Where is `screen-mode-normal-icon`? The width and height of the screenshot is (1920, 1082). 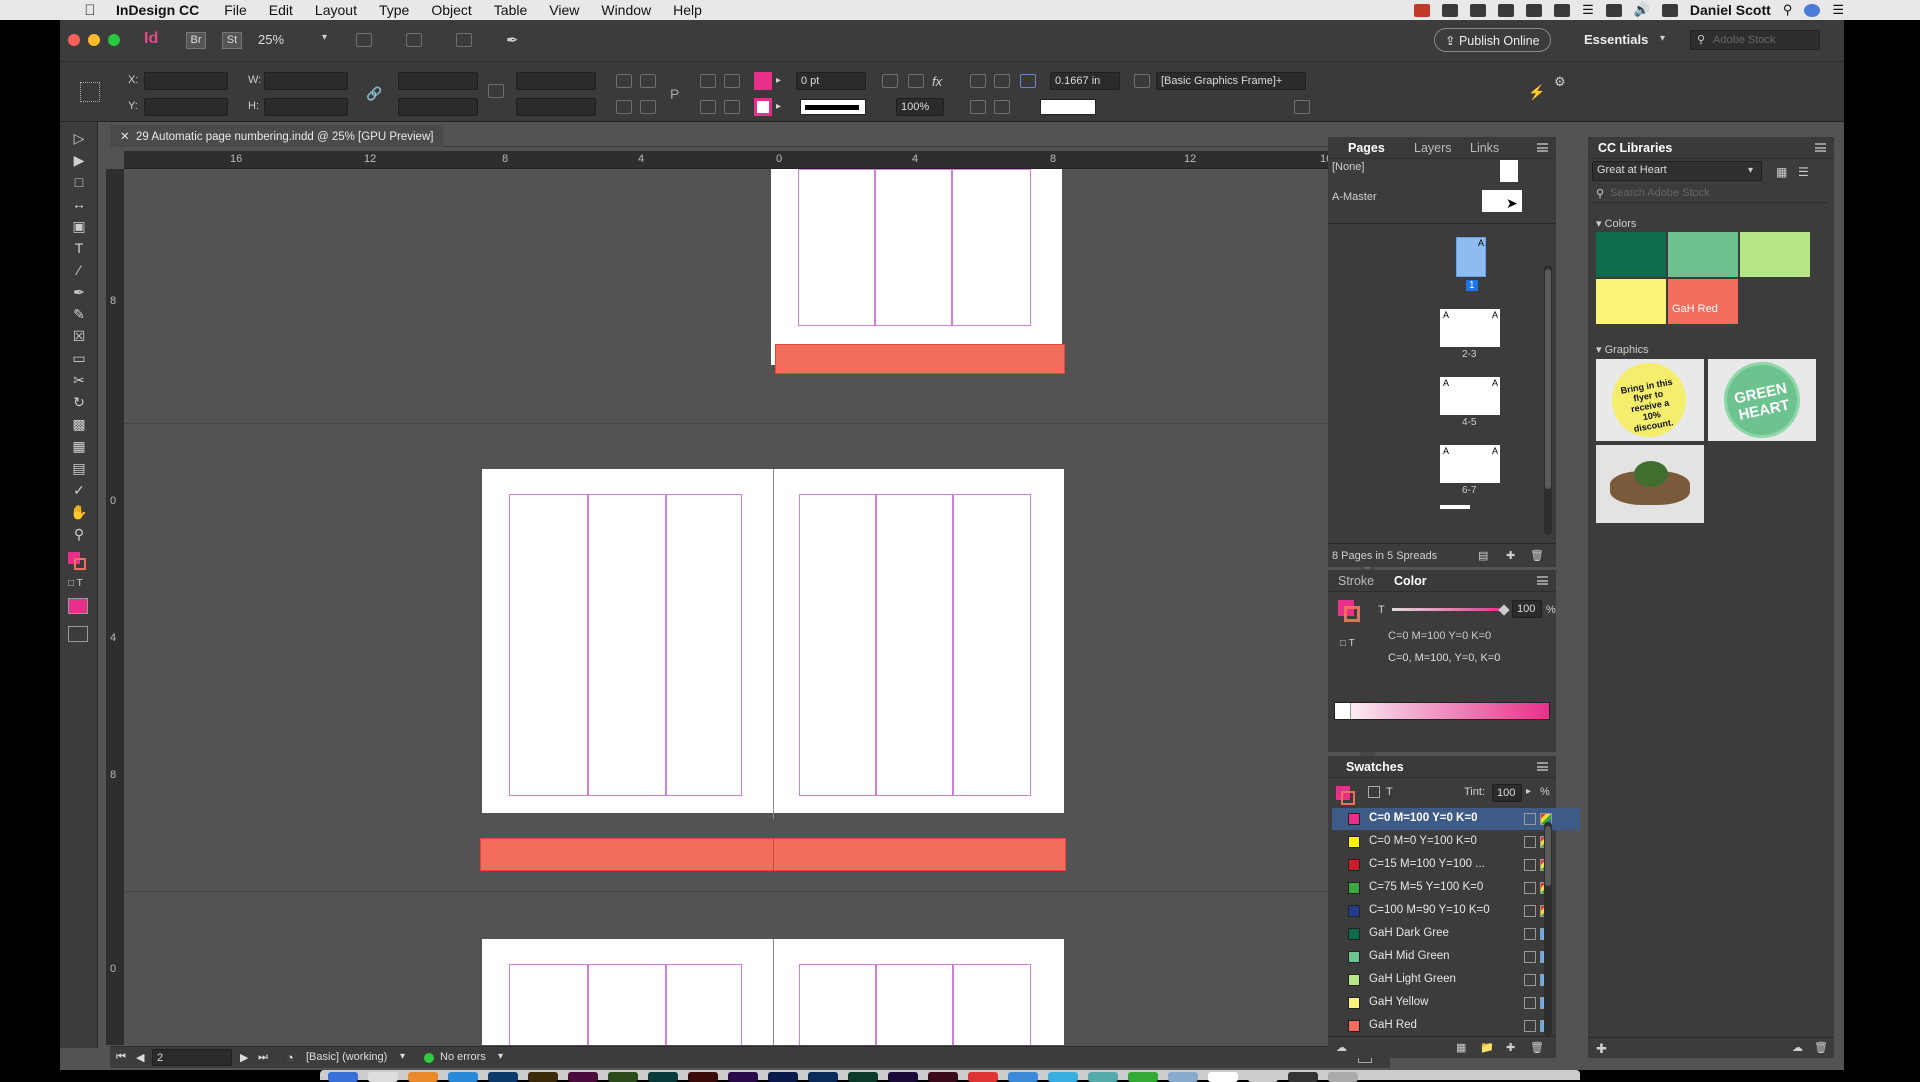
screen-mode-normal-icon is located at coordinates (78, 634).